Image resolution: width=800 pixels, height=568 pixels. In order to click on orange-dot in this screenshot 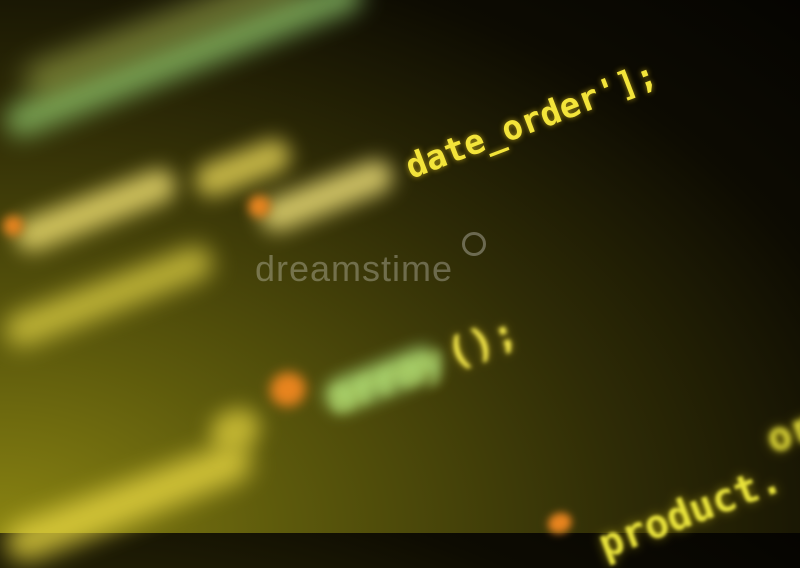, I will do `click(288, 389)`.